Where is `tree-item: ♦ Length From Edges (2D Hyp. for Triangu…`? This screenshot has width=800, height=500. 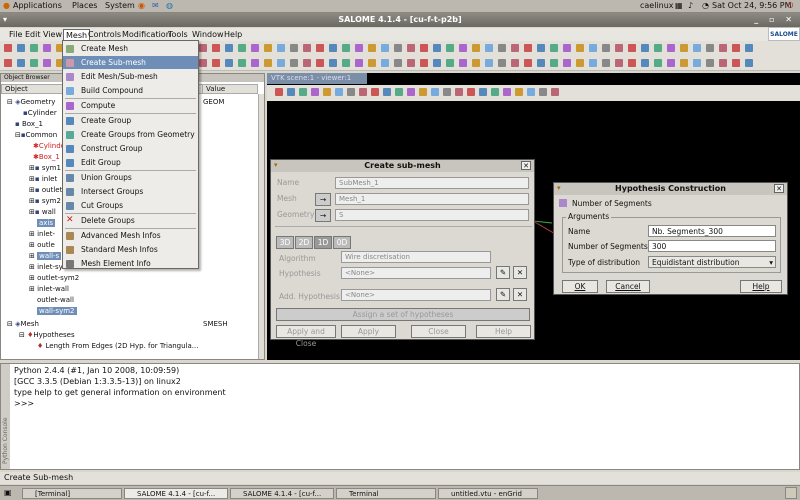 tree-item: ♦ Length From Edges (2D Hyp. for Triangu… is located at coordinates (117, 346).